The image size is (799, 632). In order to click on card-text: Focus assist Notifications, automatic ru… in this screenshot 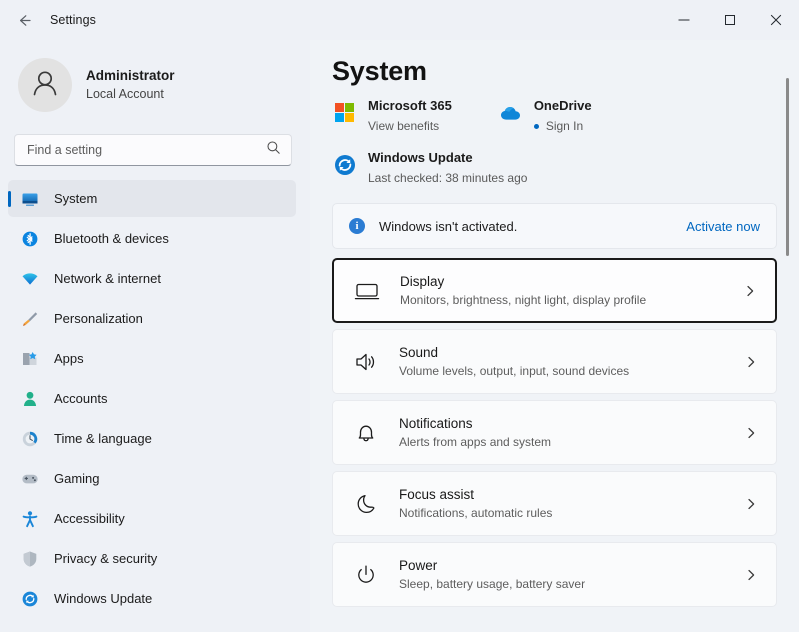, I will do `click(570, 504)`.